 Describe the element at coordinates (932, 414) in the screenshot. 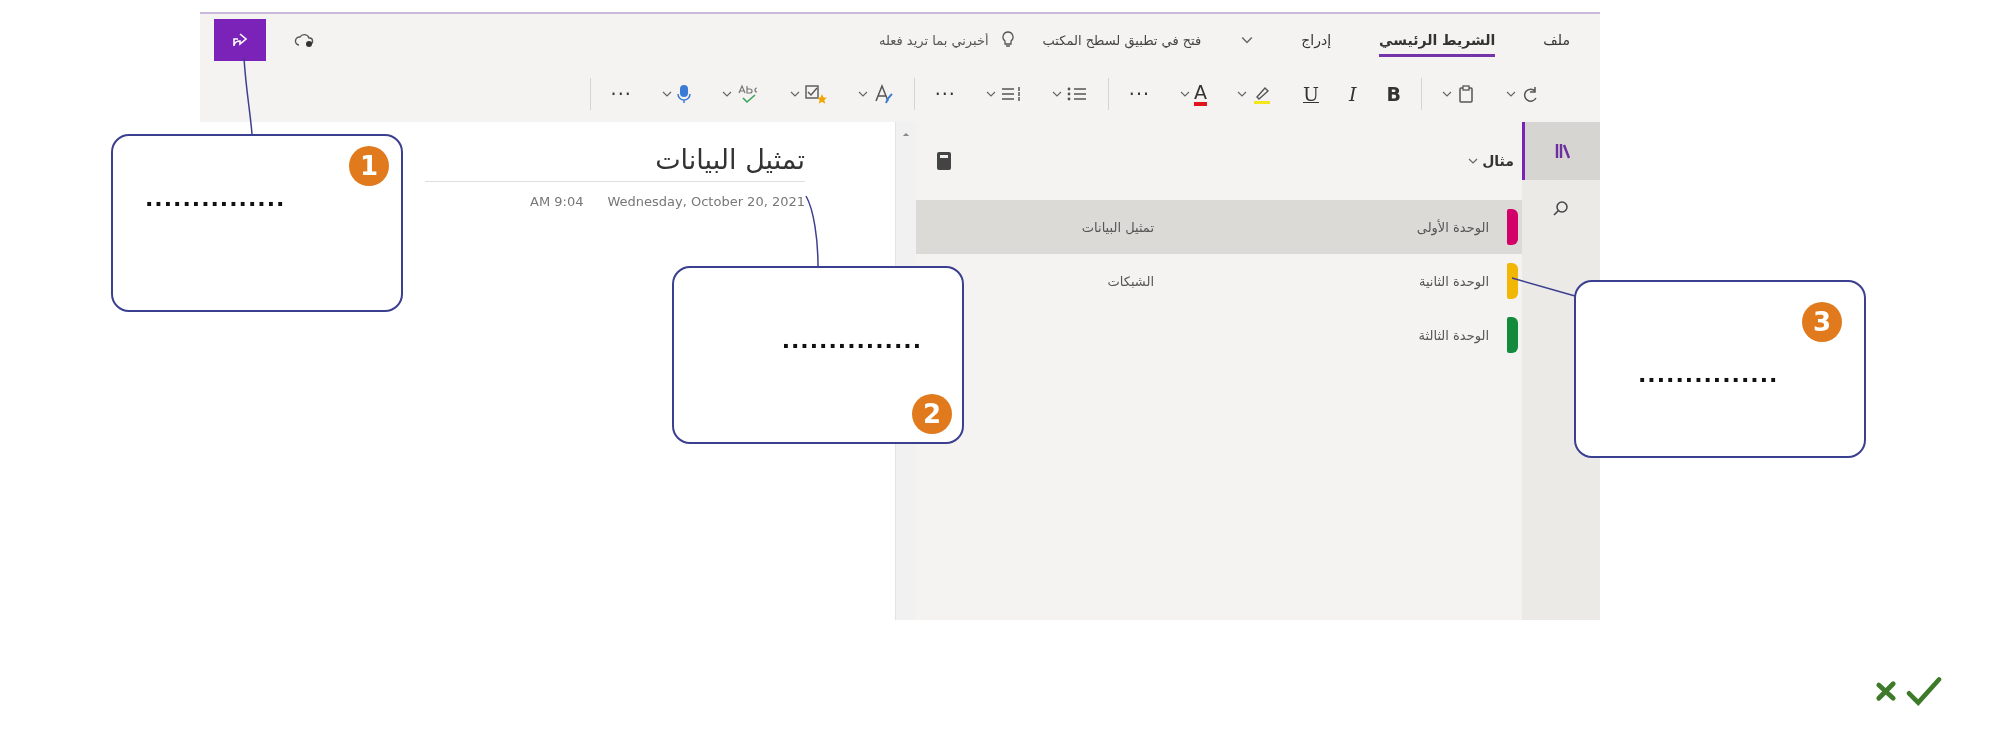

I see `number-badge: 2` at that location.